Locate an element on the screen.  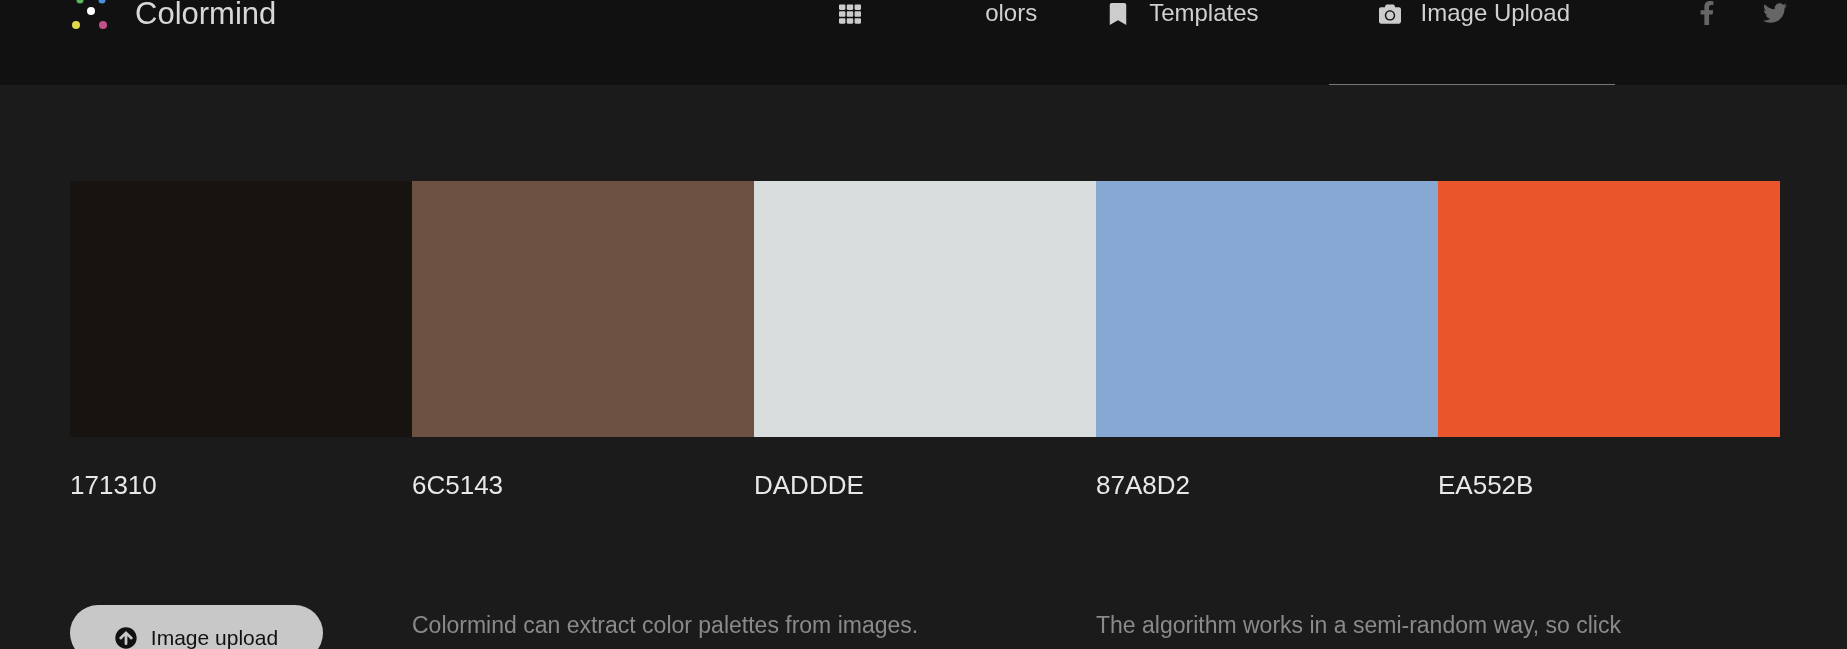
twitter-icon is located at coordinates (1775, 13).